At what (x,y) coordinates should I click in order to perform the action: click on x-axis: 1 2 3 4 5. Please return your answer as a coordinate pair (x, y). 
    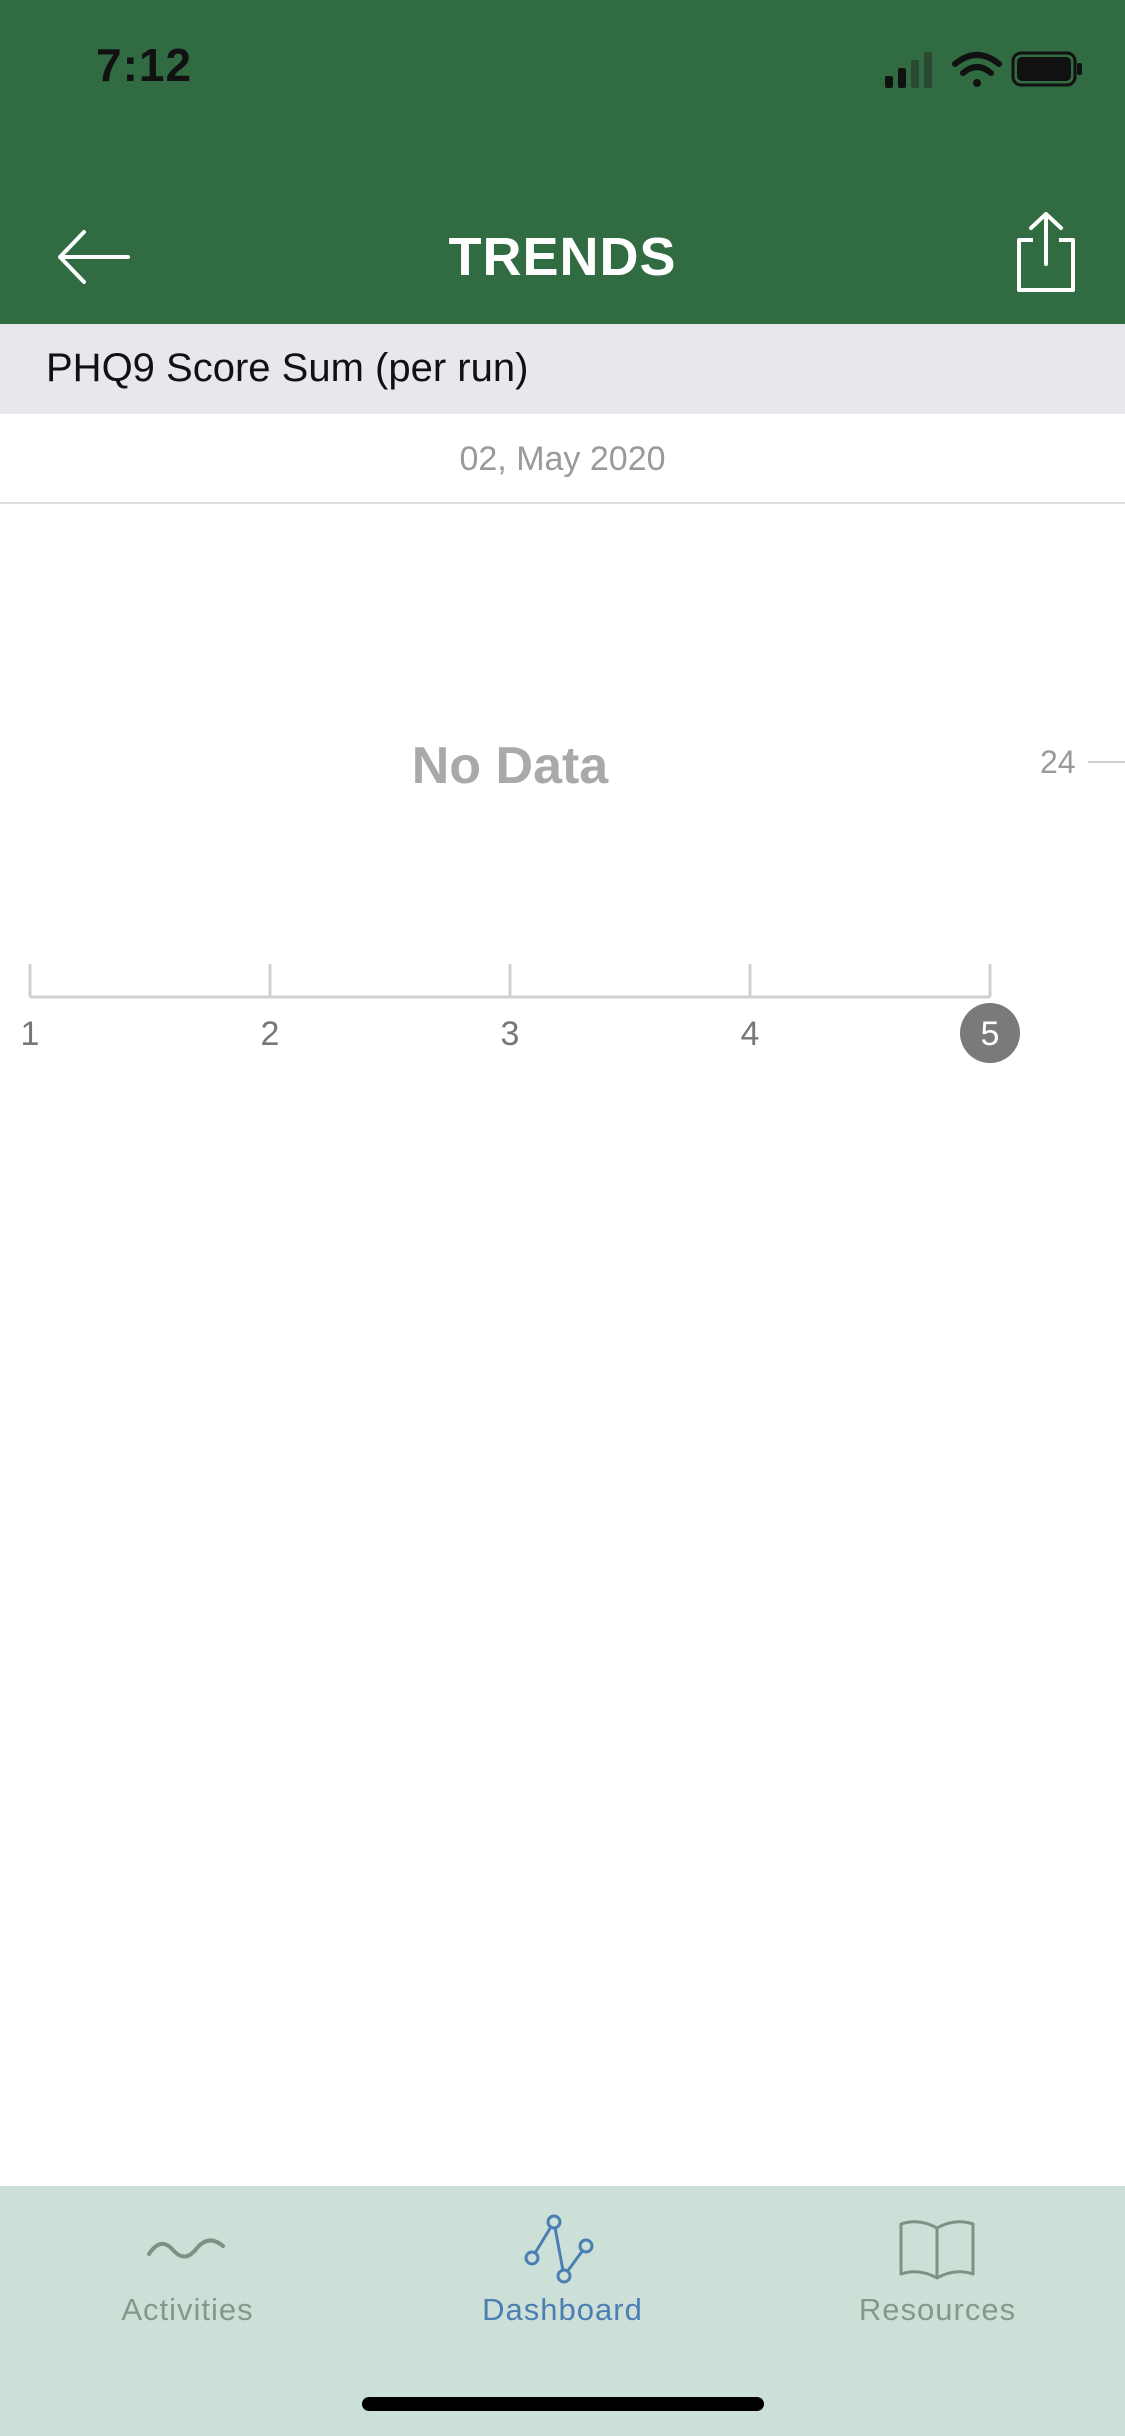
    Looking at the image, I should click on (520, 1013).